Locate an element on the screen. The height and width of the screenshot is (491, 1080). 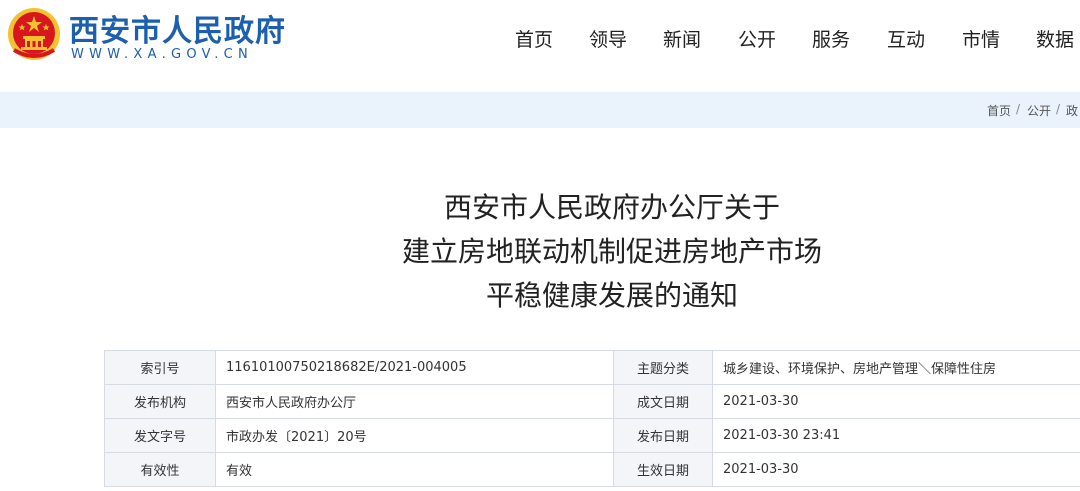
meta-value-doc-number: 市政办发〔2021〕20号 is located at coordinates (414, 435).